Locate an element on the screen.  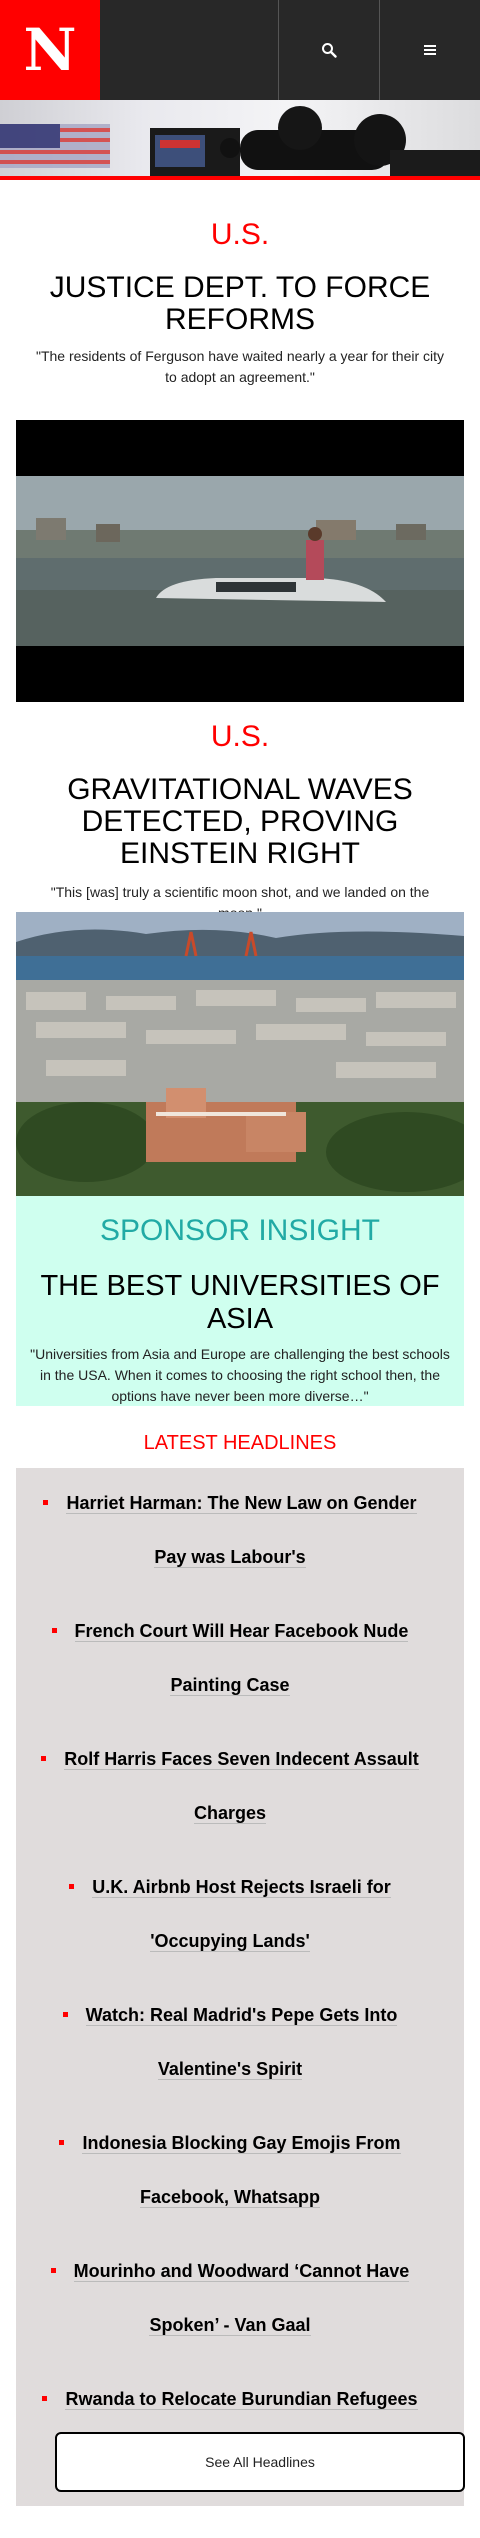
banner-divider is located at coordinates (240, 178).